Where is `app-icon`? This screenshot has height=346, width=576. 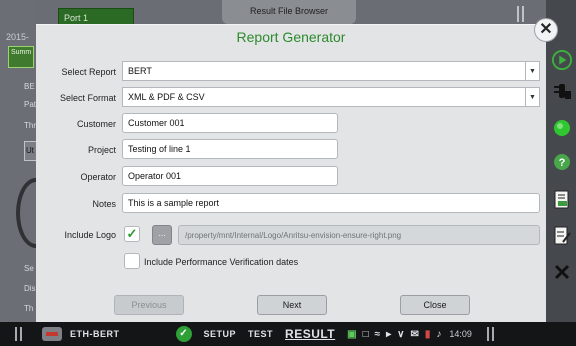
app-icon is located at coordinates (52, 334).